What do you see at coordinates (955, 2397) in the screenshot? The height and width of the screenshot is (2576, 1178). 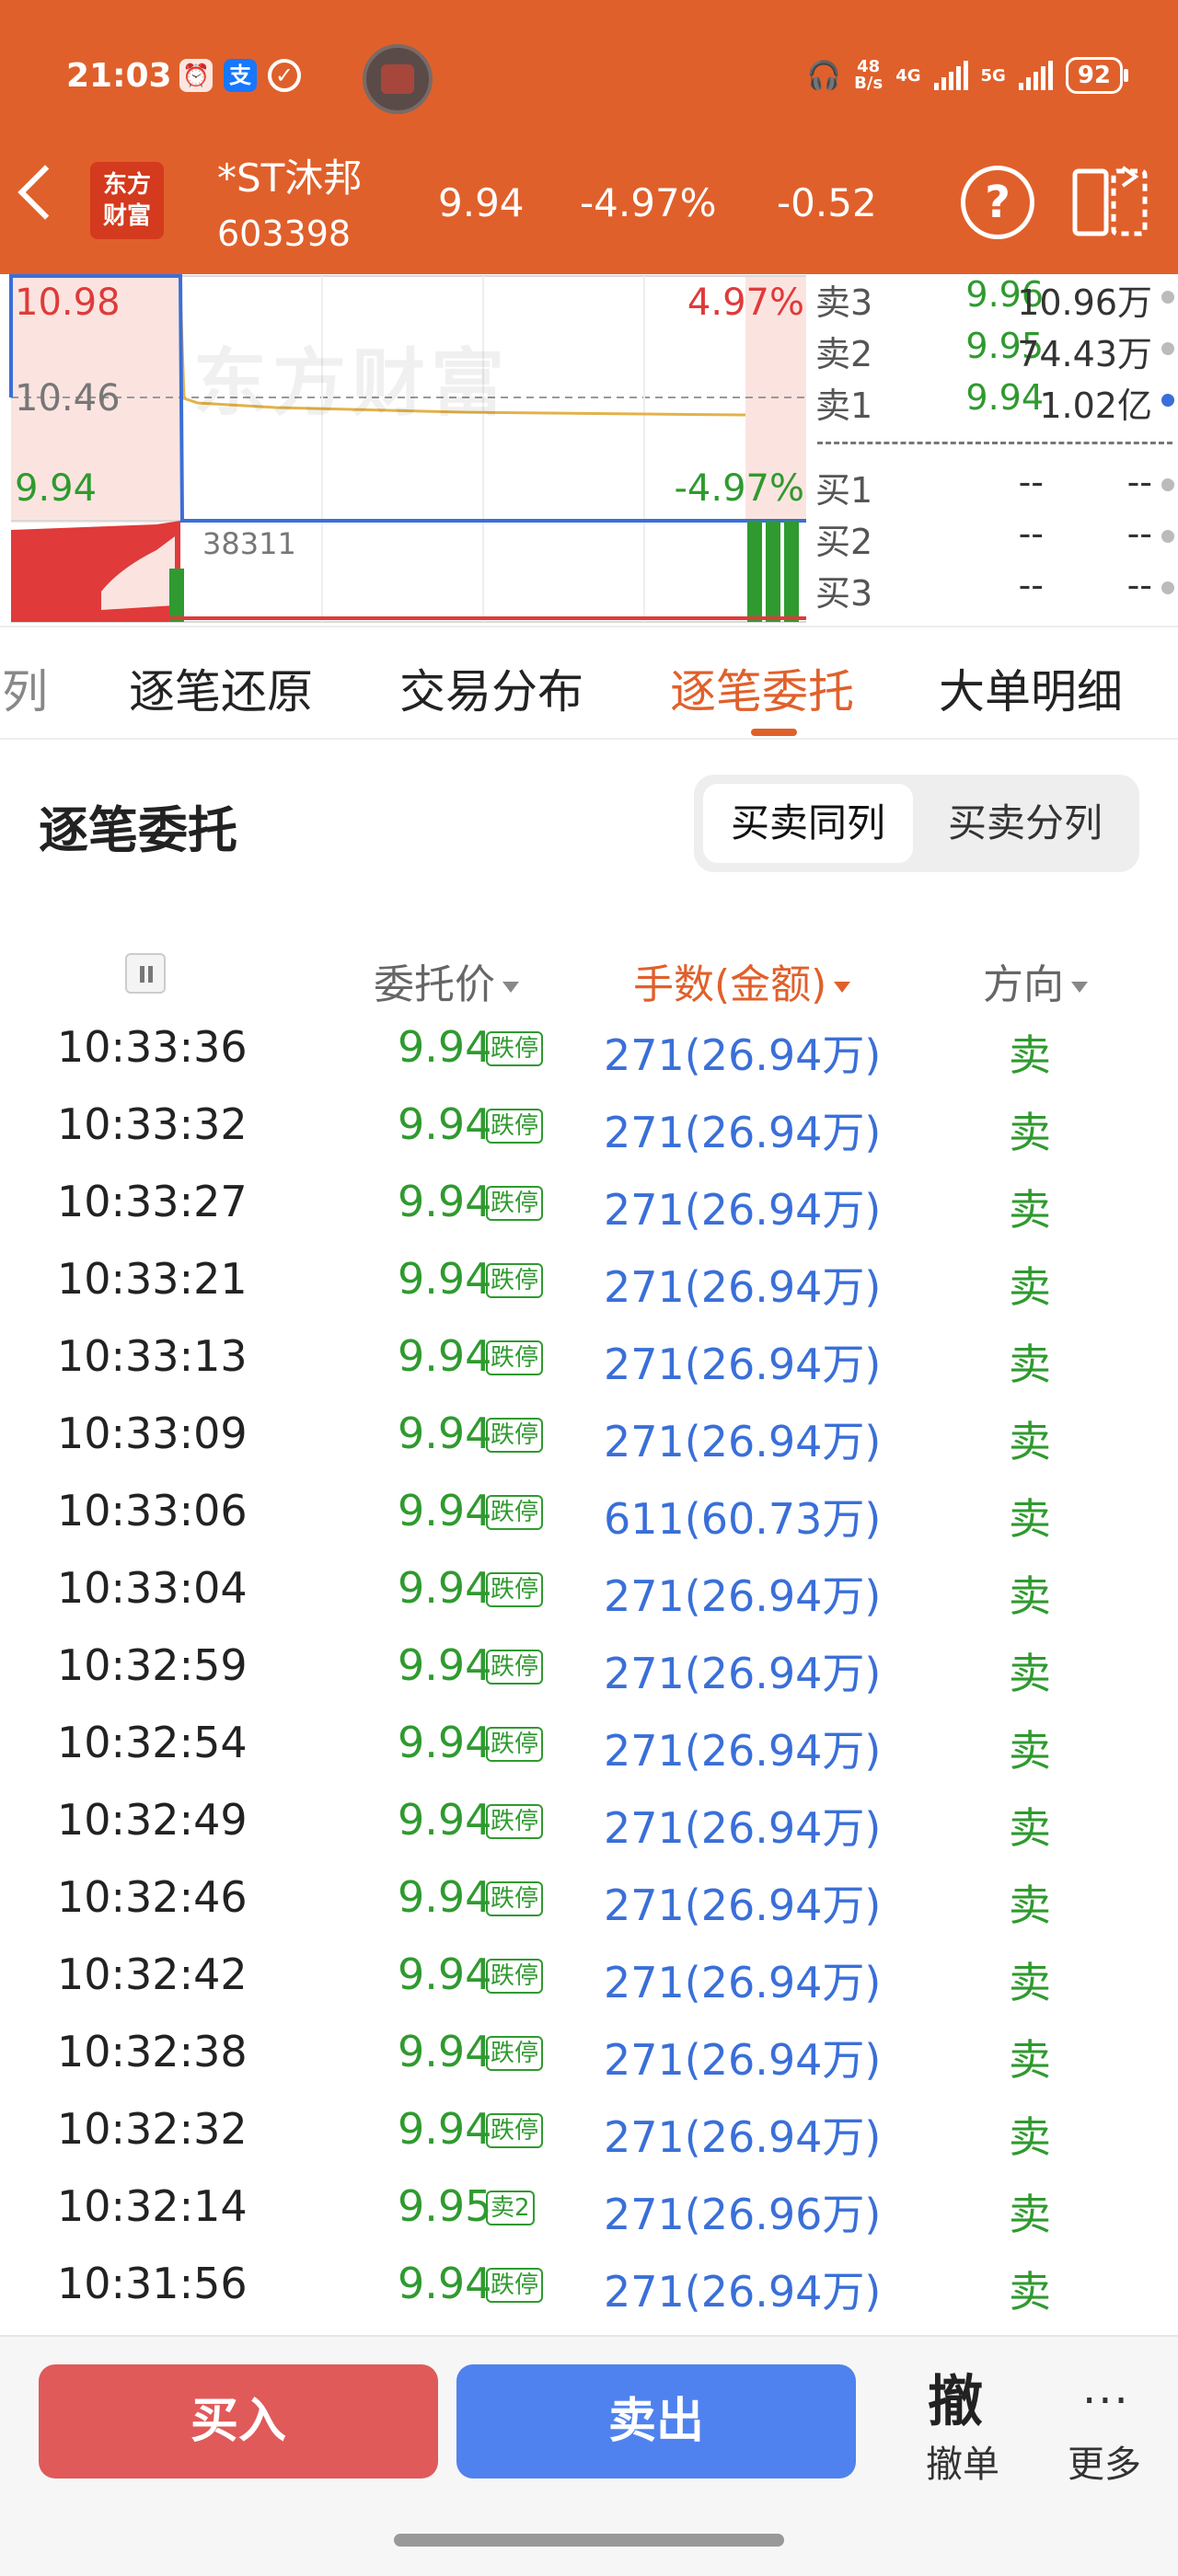 I see `cancel-order-icon: 撤` at bounding box center [955, 2397].